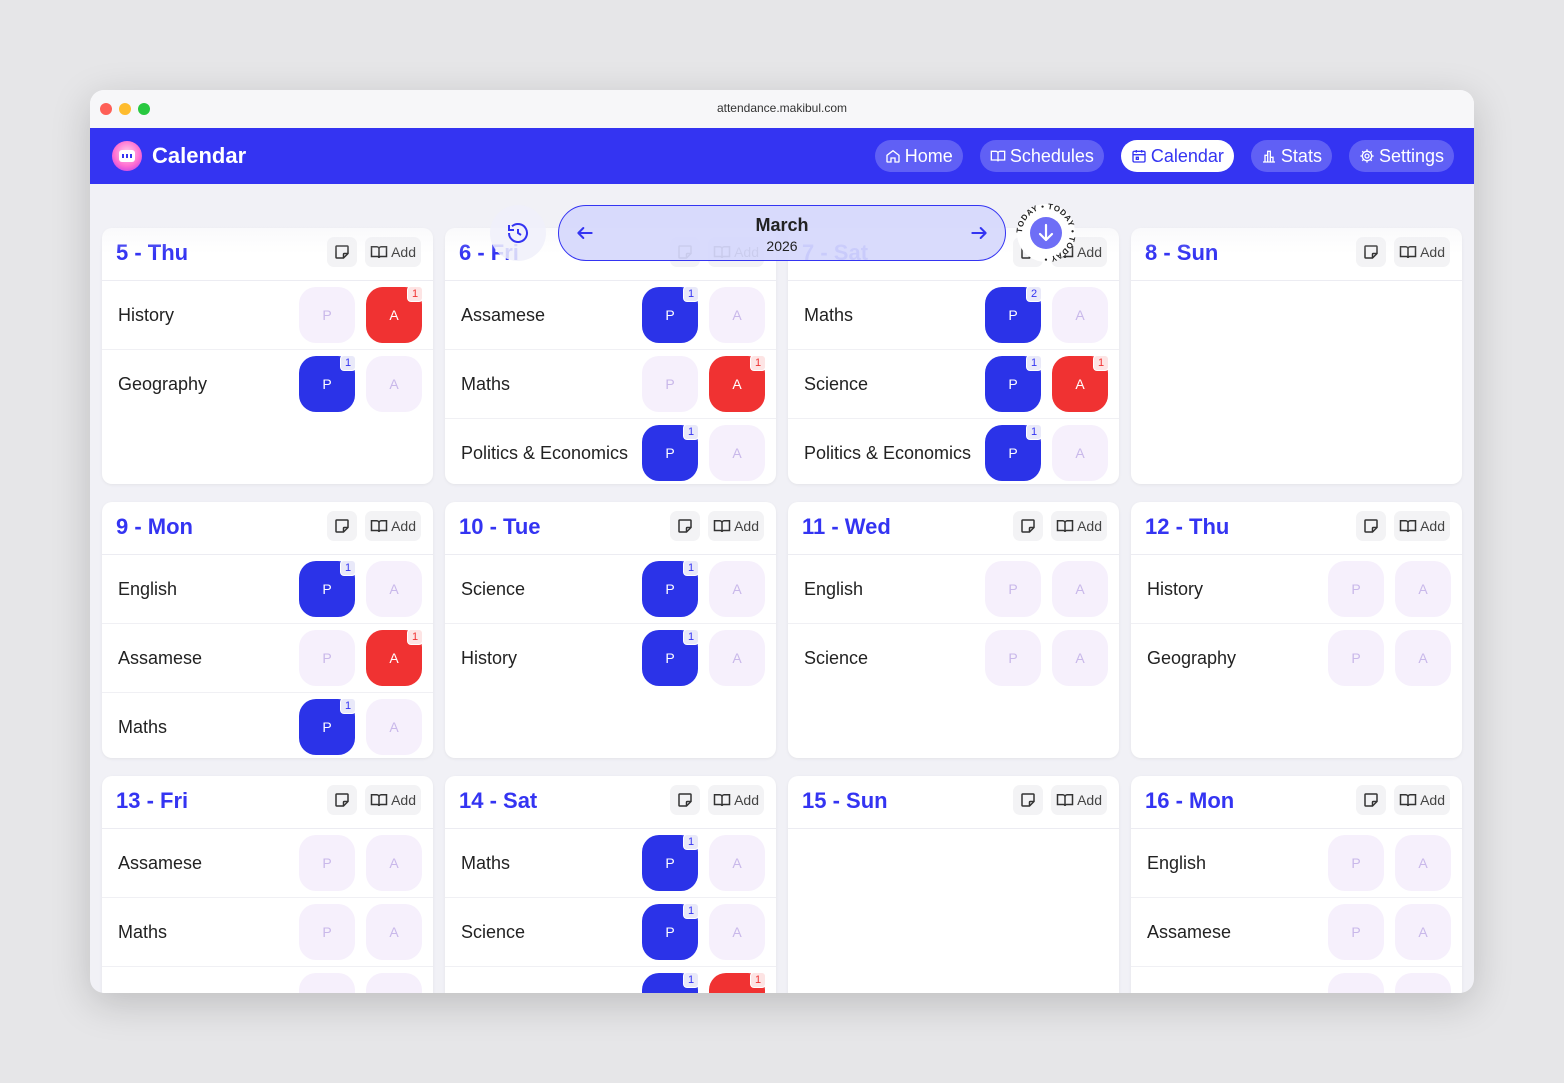 Image resolution: width=1564 pixels, height=1083 pixels. What do you see at coordinates (1177, 863) in the screenshot?
I see `subject-name: English` at bounding box center [1177, 863].